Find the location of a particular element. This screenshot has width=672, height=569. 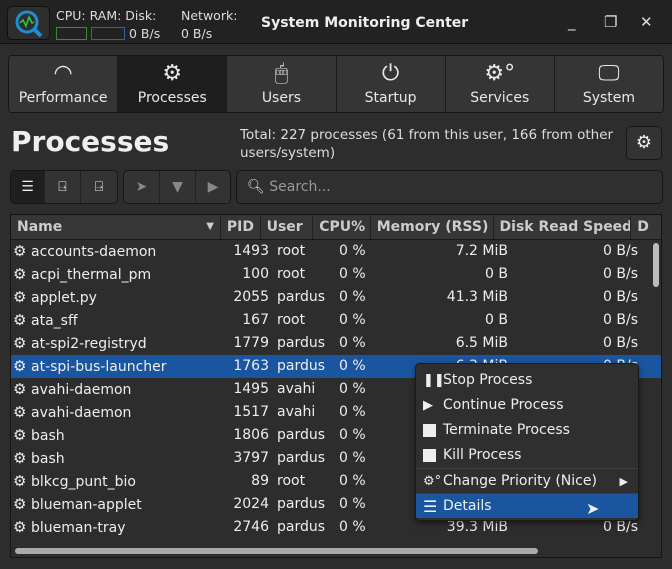

col-disk-write: D is located at coordinates (646, 227).